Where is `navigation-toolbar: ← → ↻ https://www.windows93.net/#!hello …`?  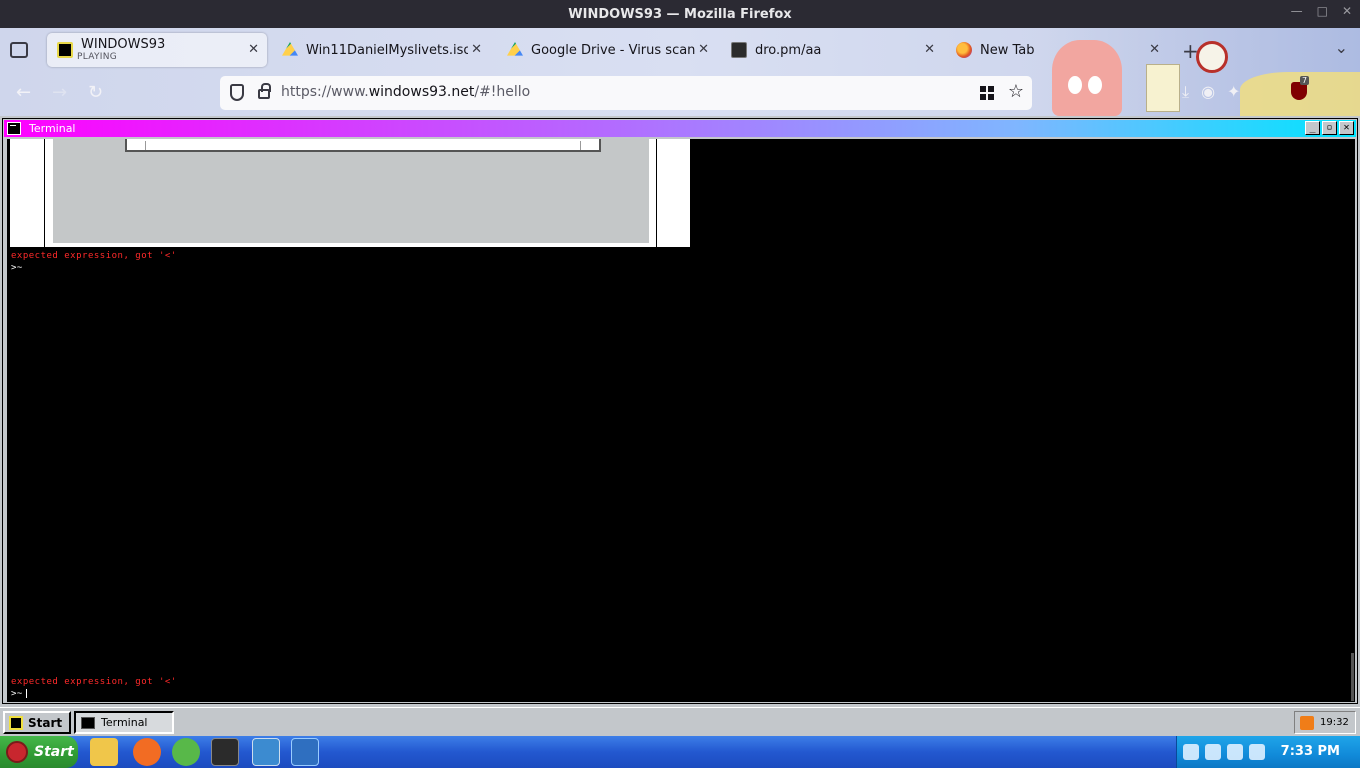 navigation-toolbar: ← → ↻ https://www.windows93.net/#!hello … is located at coordinates (680, 94).